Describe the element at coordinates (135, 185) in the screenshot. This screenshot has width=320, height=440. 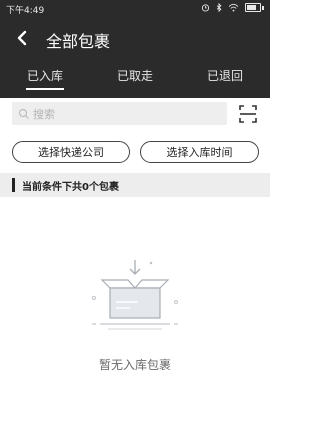
I see `condition-bar: 当前条件下共0个包裹` at that location.